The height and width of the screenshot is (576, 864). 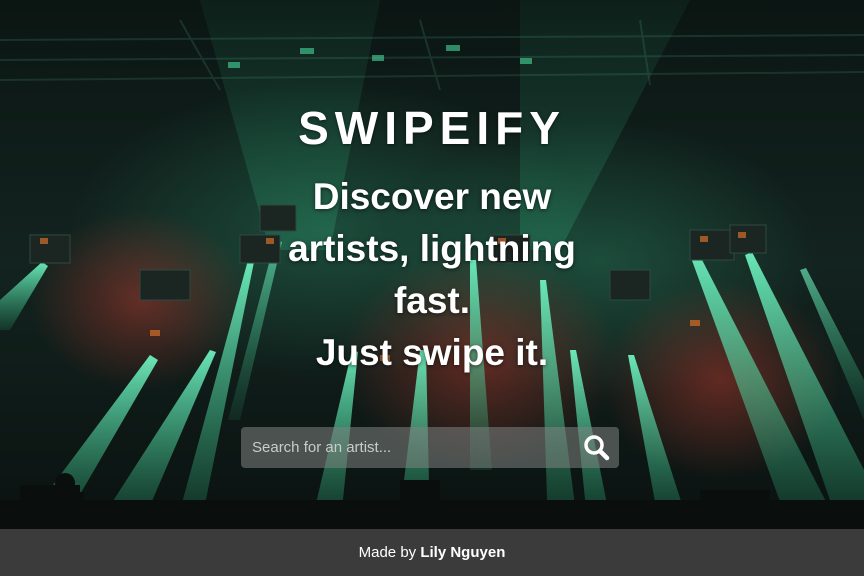 What do you see at coordinates (432, 300) in the screenshot?
I see `tagline-line: fast.` at bounding box center [432, 300].